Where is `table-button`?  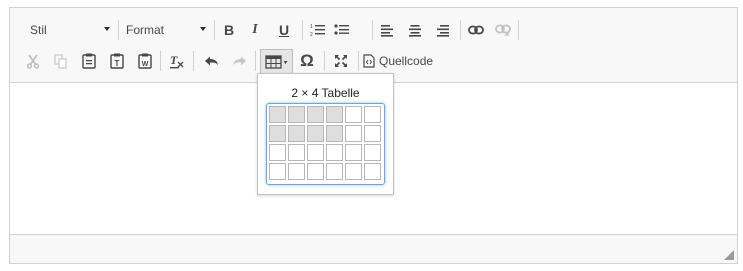
table-button is located at coordinates (276, 61).